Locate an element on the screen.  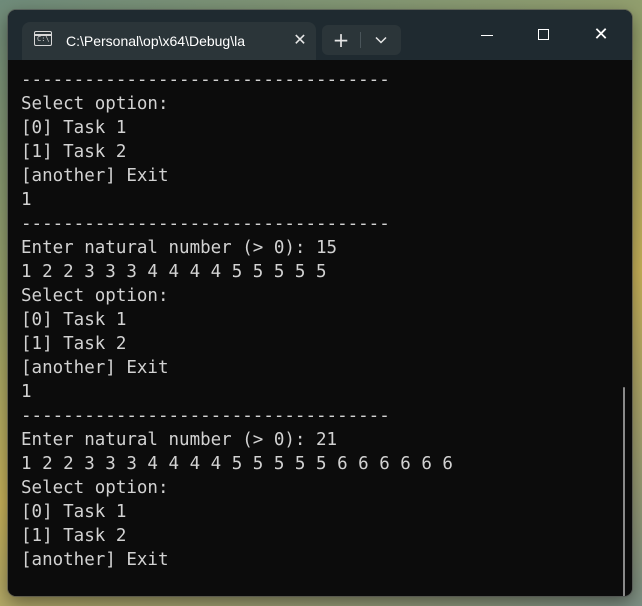
console-line: Enter natural number (> 0): 21 is located at coordinates (179, 440).